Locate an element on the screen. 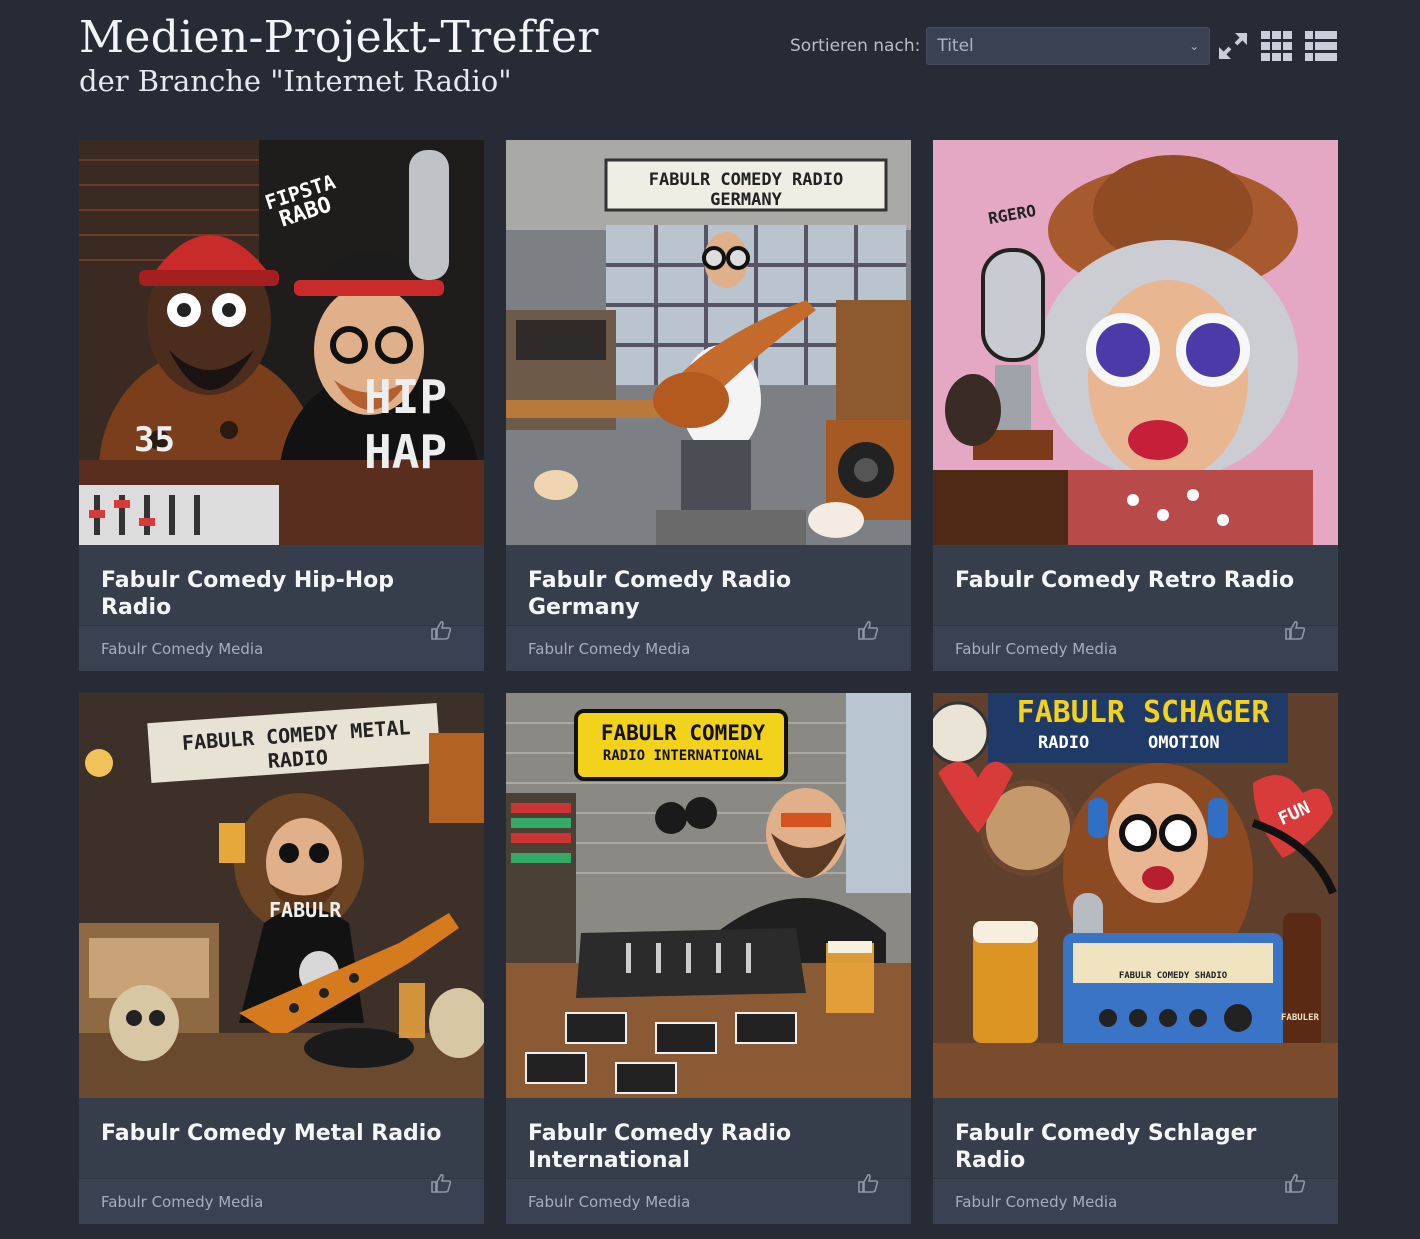 This screenshot has width=1420, height=1239. card-title: Fabulr Comedy Metal Radio is located at coordinates (281, 1138).